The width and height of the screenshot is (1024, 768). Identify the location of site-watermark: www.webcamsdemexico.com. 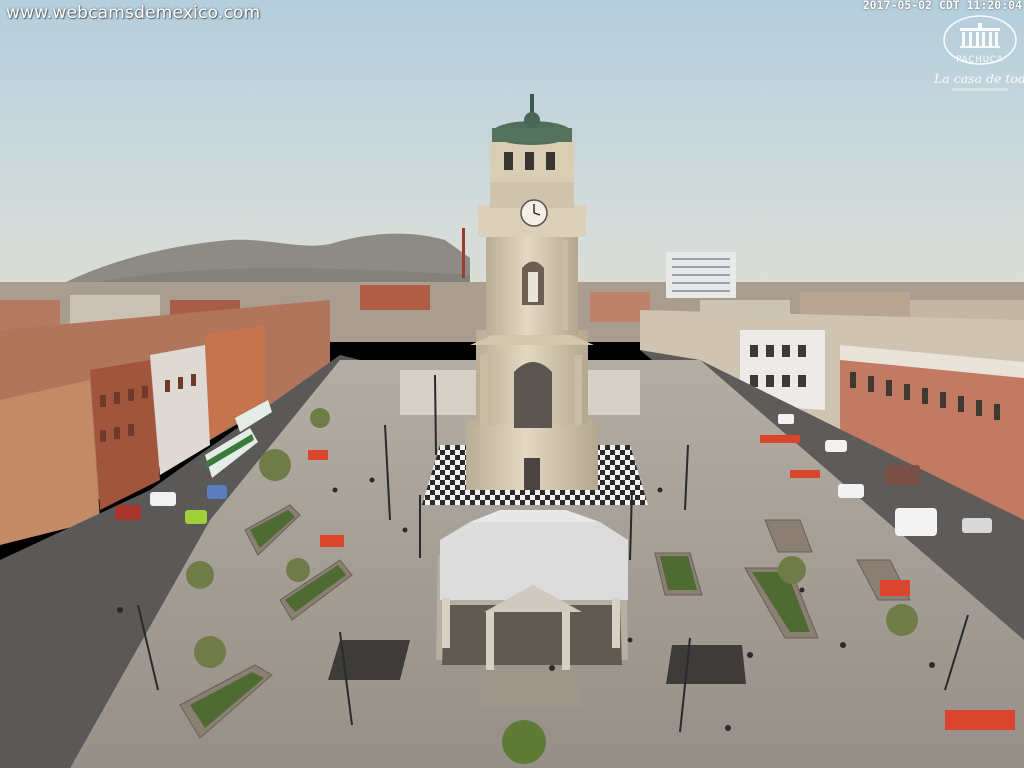
(133, 13).